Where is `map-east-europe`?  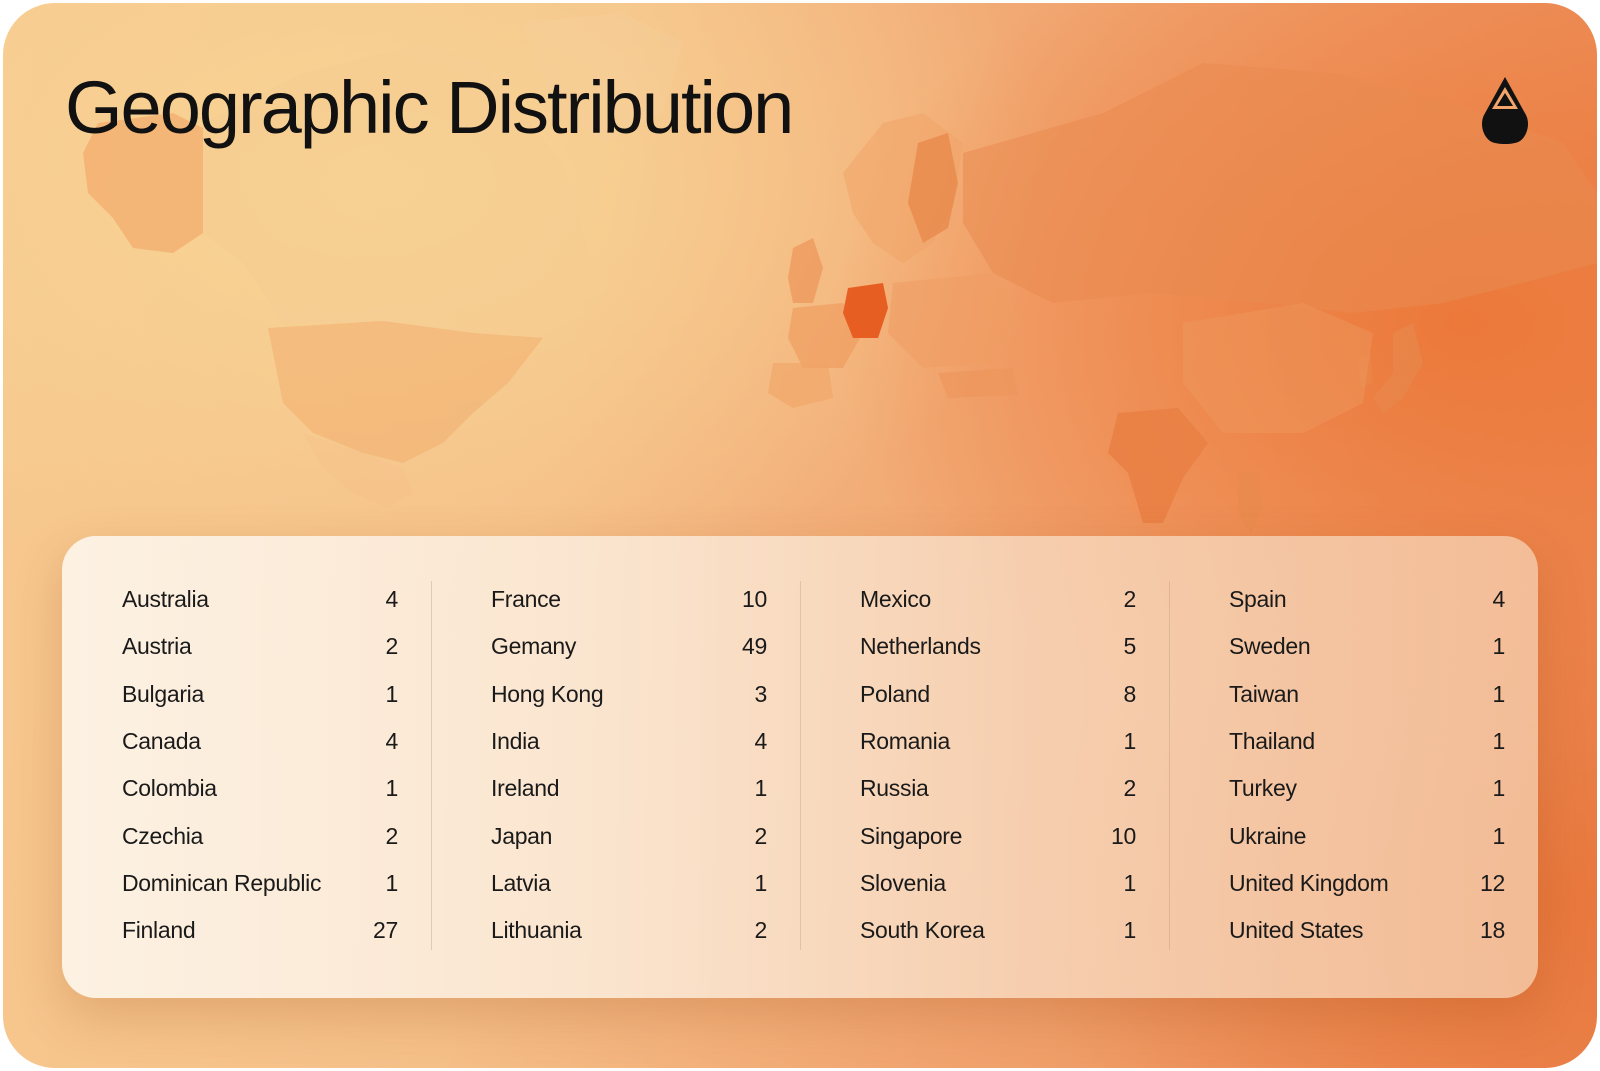
map-east-europe is located at coordinates (955, 320).